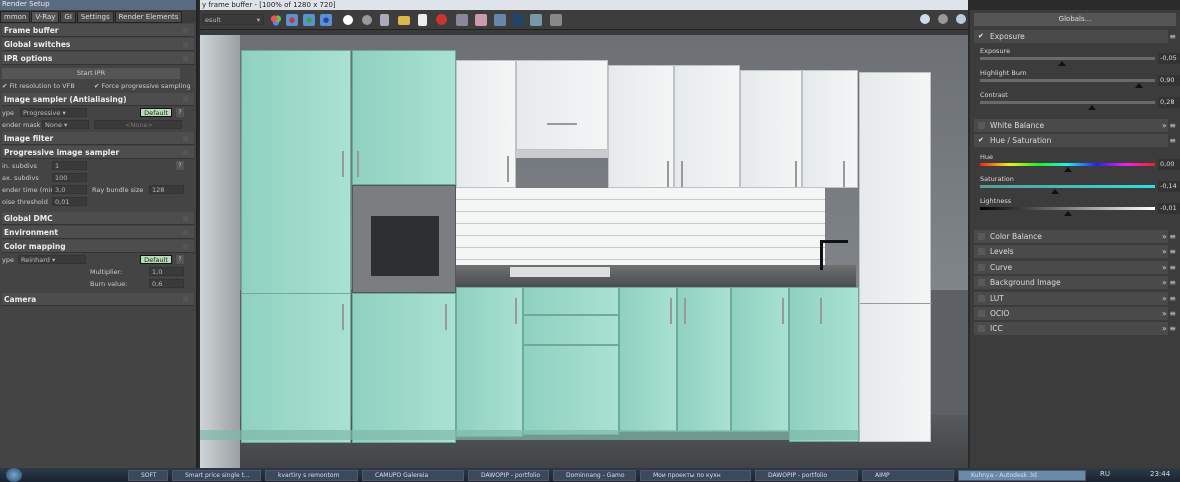  Describe the element at coordinates (53, 112) in the screenshot. I see `sampler-type-dropdown: Progressive ▾` at that location.